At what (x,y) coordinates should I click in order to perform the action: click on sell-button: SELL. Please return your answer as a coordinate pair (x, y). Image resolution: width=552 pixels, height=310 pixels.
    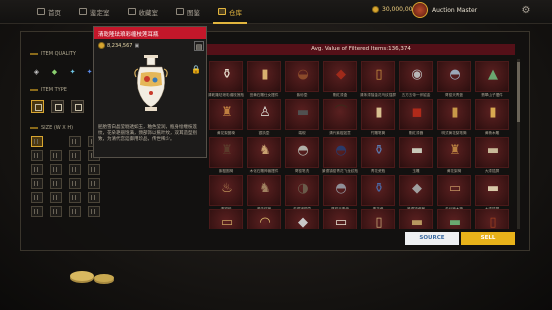
    Looking at the image, I should click on (488, 238).